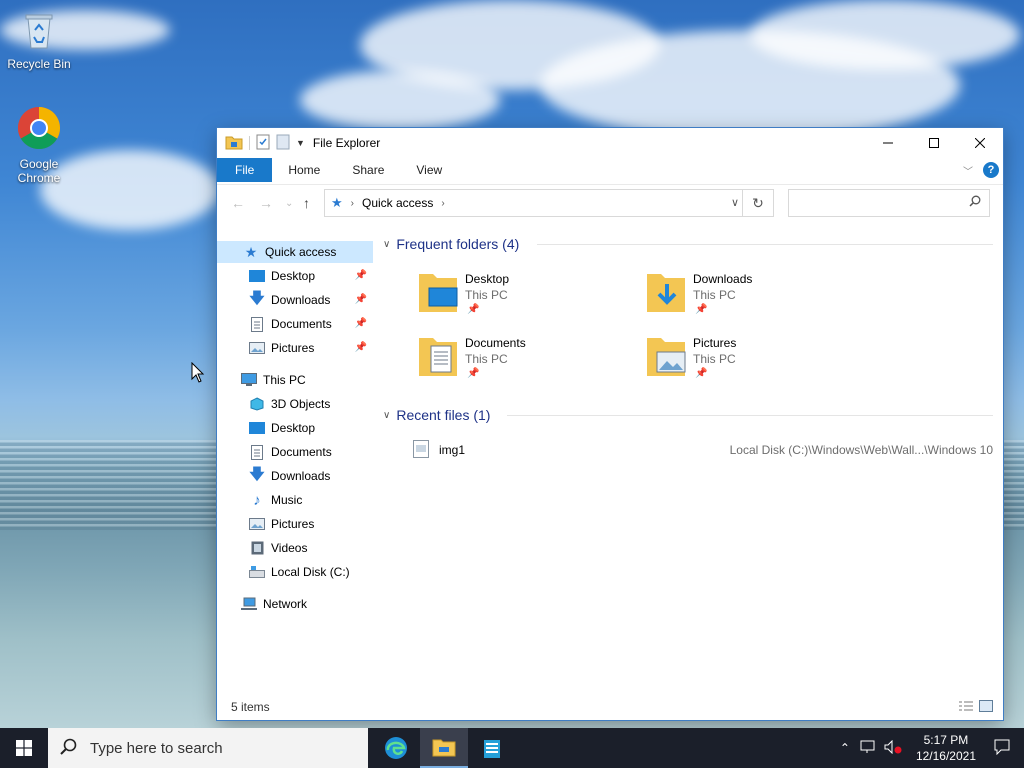 This screenshot has width=1024, height=768. Describe the element at coordinates (295, 300) in the screenshot. I see `nav-quick-downloads: 🡇 Downloads 📌` at that location.